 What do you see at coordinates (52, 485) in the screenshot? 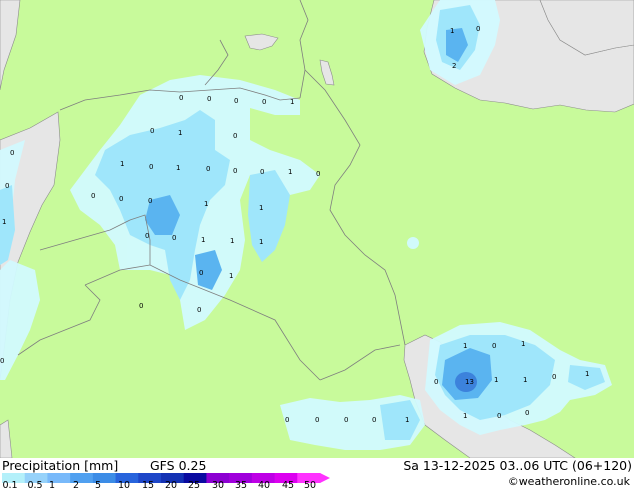
I see `legend-tick-label: 1` at bounding box center [52, 485].